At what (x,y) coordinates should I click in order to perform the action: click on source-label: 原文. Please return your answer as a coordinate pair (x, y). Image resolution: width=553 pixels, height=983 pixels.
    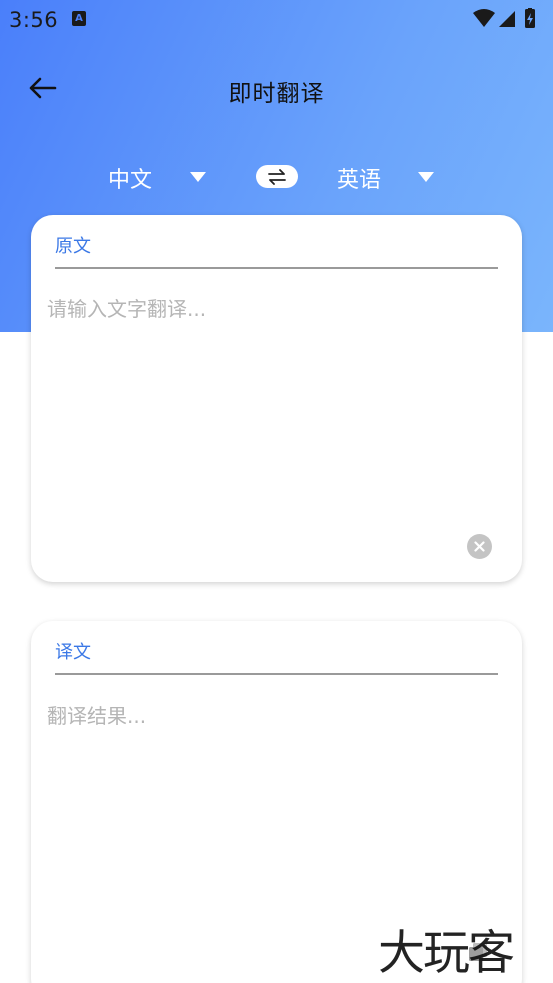
    Looking at the image, I should click on (73, 246).